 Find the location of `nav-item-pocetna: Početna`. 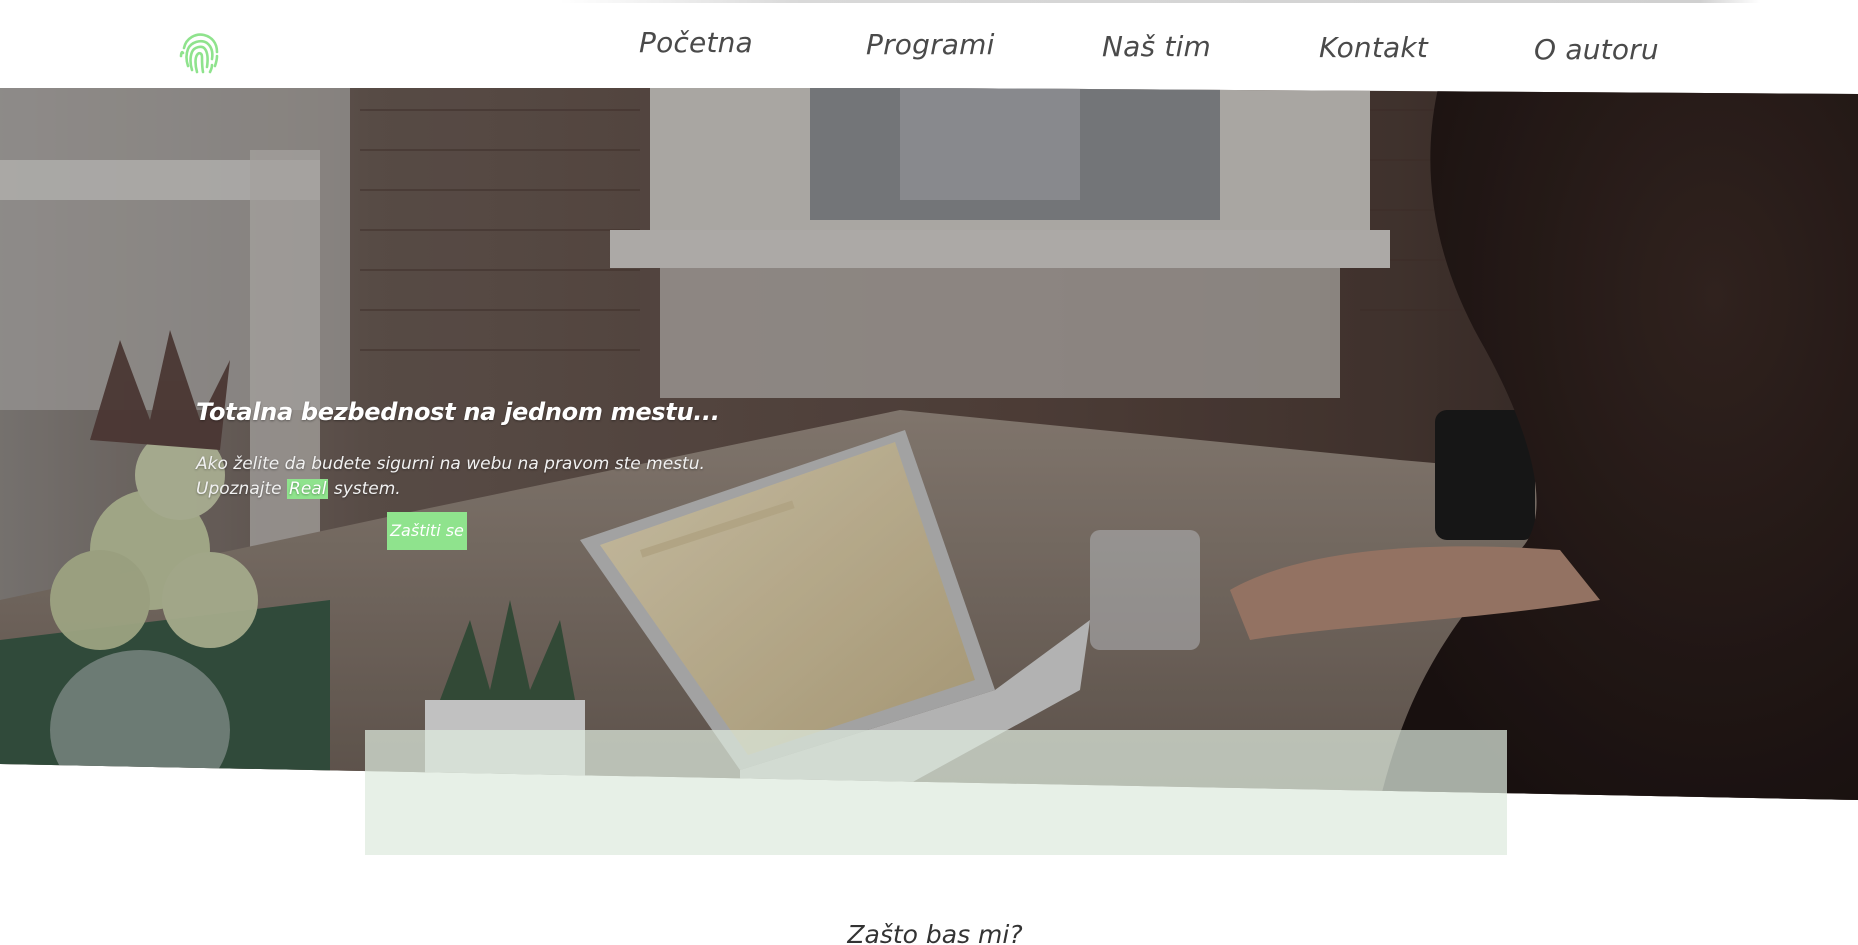

nav-item-pocetna: Početna is located at coordinates (696, 42).